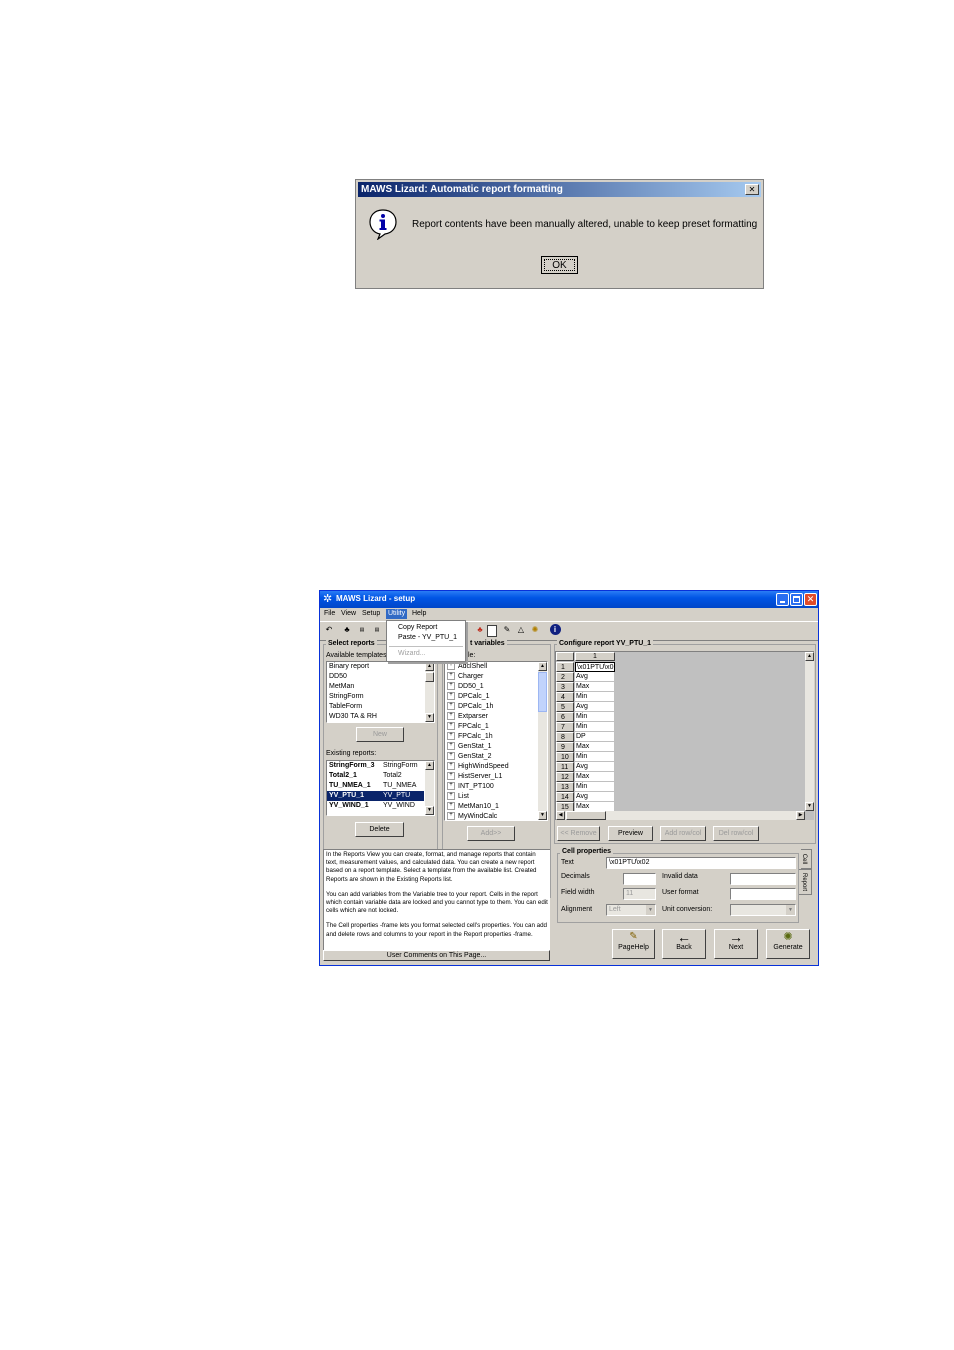  I want to click on grid-row-header: 5, so click(565, 707).